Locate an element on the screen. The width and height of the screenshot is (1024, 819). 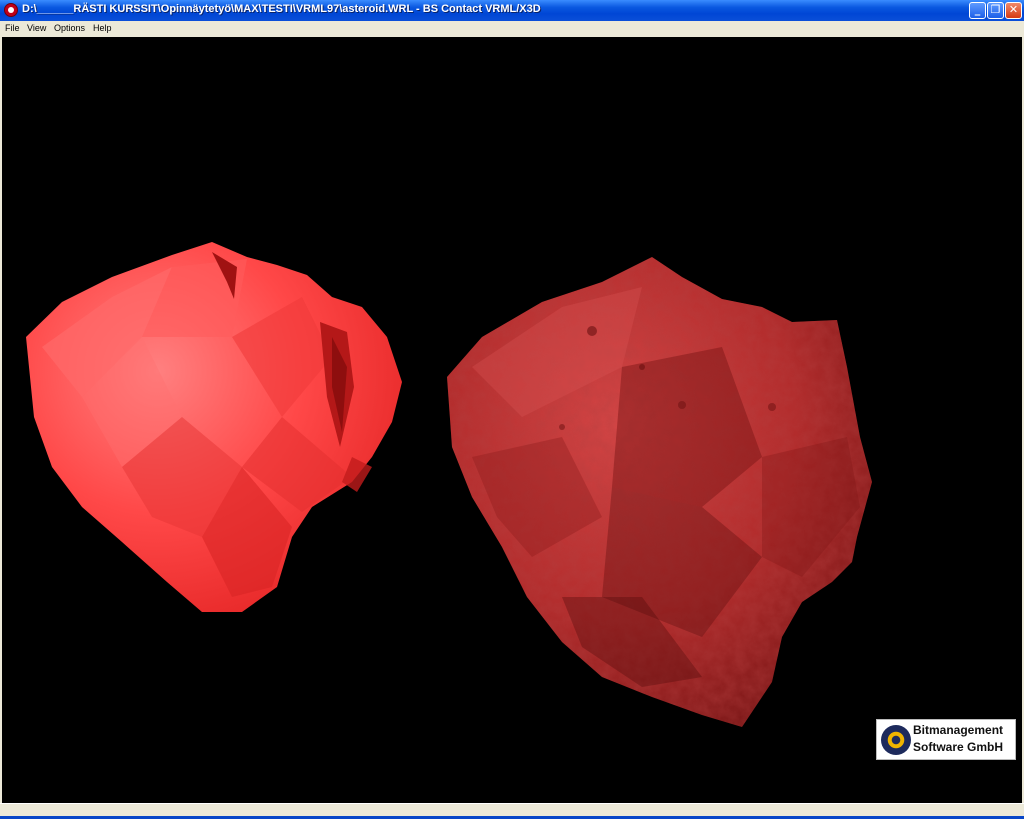
menu-help: Help is located at coordinates (102, 28).